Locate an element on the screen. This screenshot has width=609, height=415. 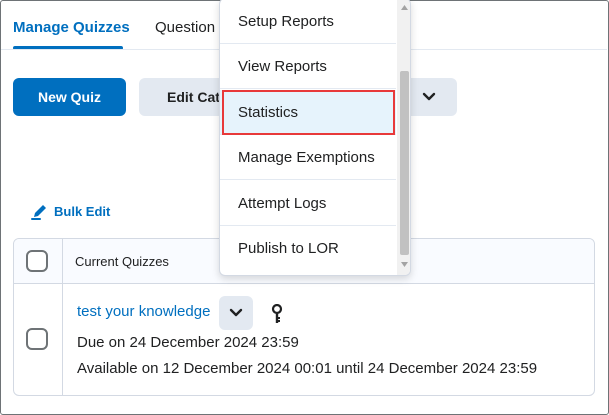
scroll-down-arrow-icon is located at coordinates (404, 264).